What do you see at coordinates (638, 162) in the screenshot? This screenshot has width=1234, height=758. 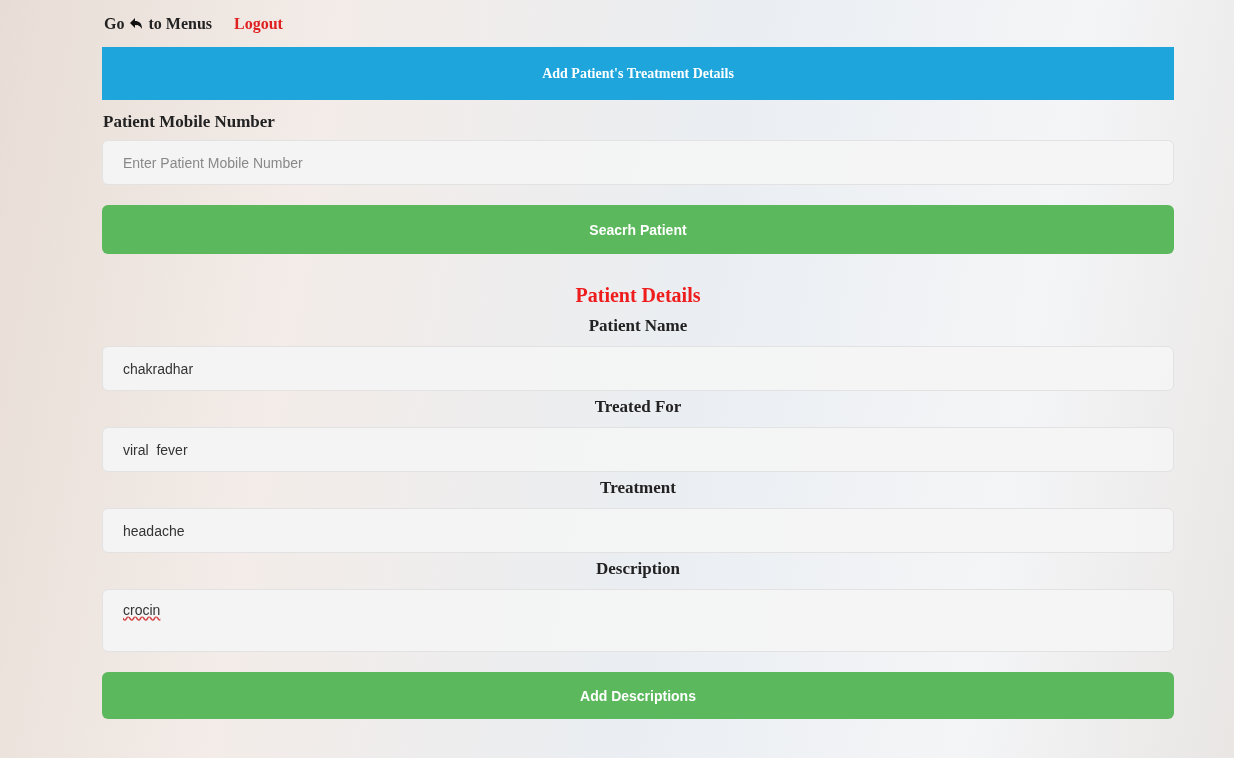 I see `mobile-number-field: Enter Patient Mobile Number` at bounding box center [638, 162].